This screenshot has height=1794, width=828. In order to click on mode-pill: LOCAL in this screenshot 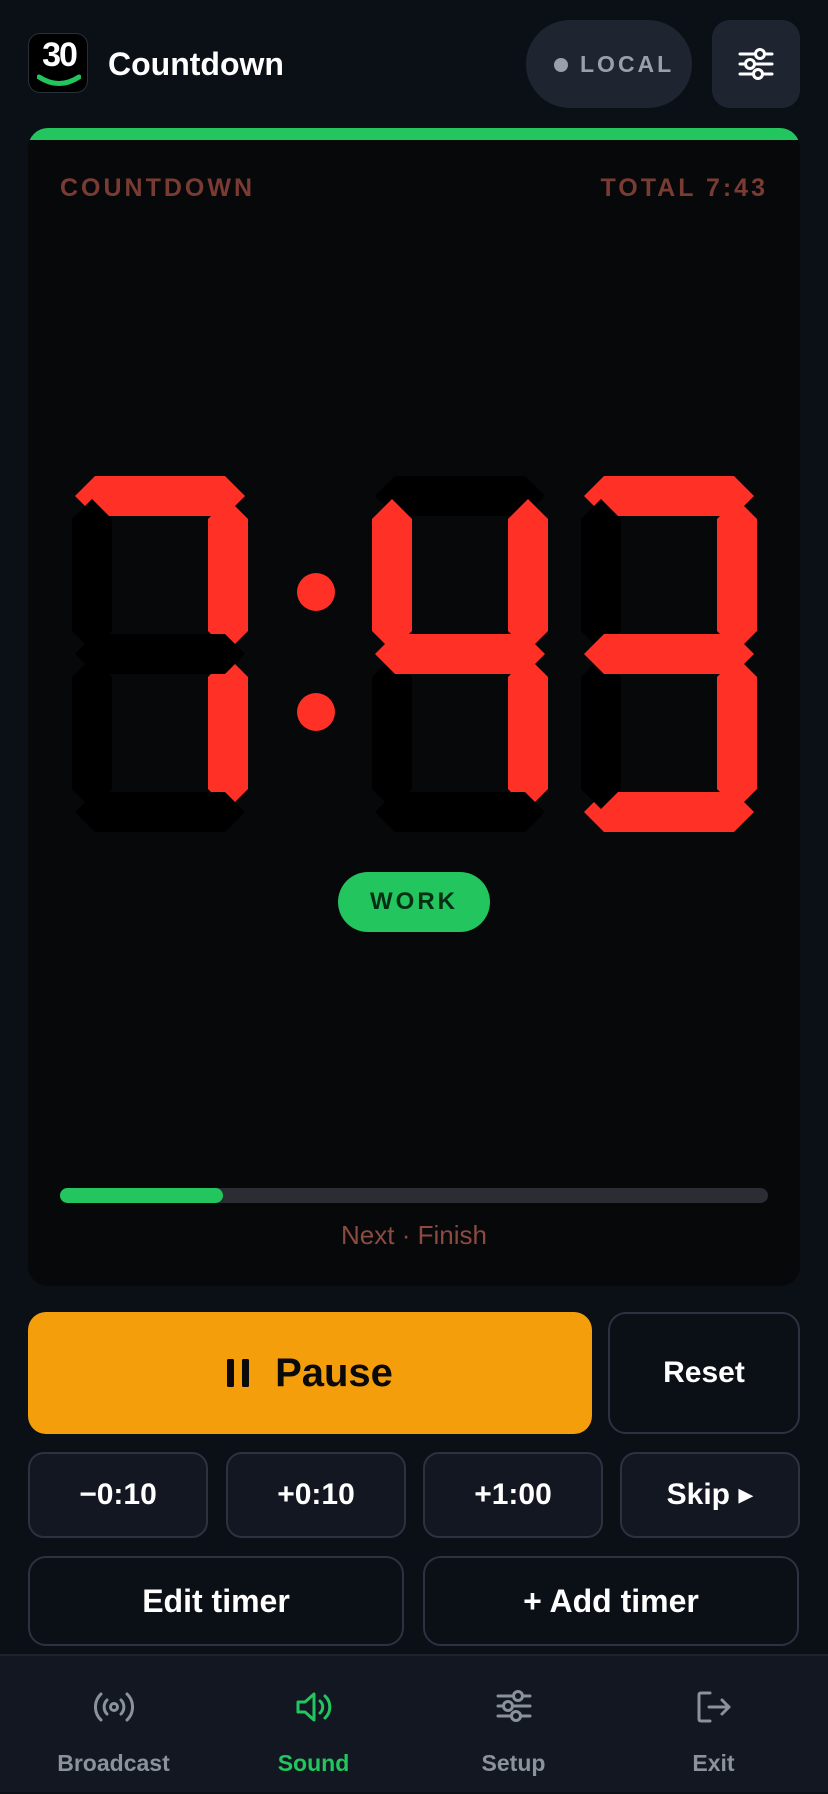, I will do `click(609, 64)`.